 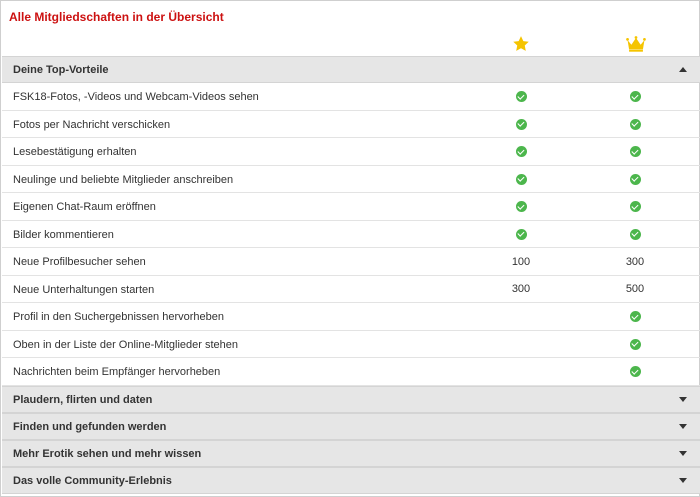 What do you see at coordinates (683, 69) in the screenshot?
I see `chevron-up-icon` at bounding box center [683, 69].